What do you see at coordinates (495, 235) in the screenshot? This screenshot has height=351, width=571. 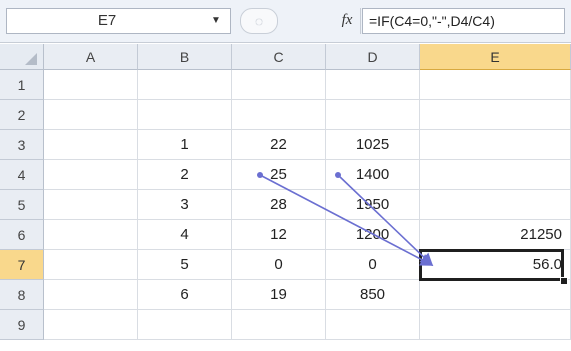 I see `cell-e6: 21250` at bounding box center [495, 235].